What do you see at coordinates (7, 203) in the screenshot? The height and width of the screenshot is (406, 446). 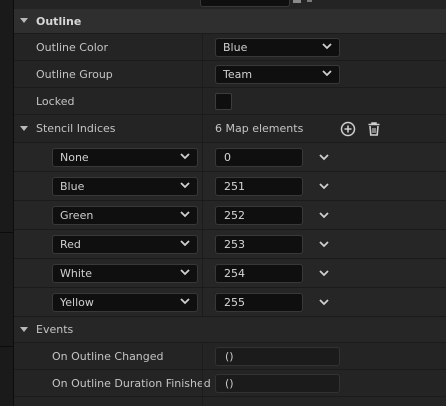 I see `left-gutter` at bounding box center [7, 203].